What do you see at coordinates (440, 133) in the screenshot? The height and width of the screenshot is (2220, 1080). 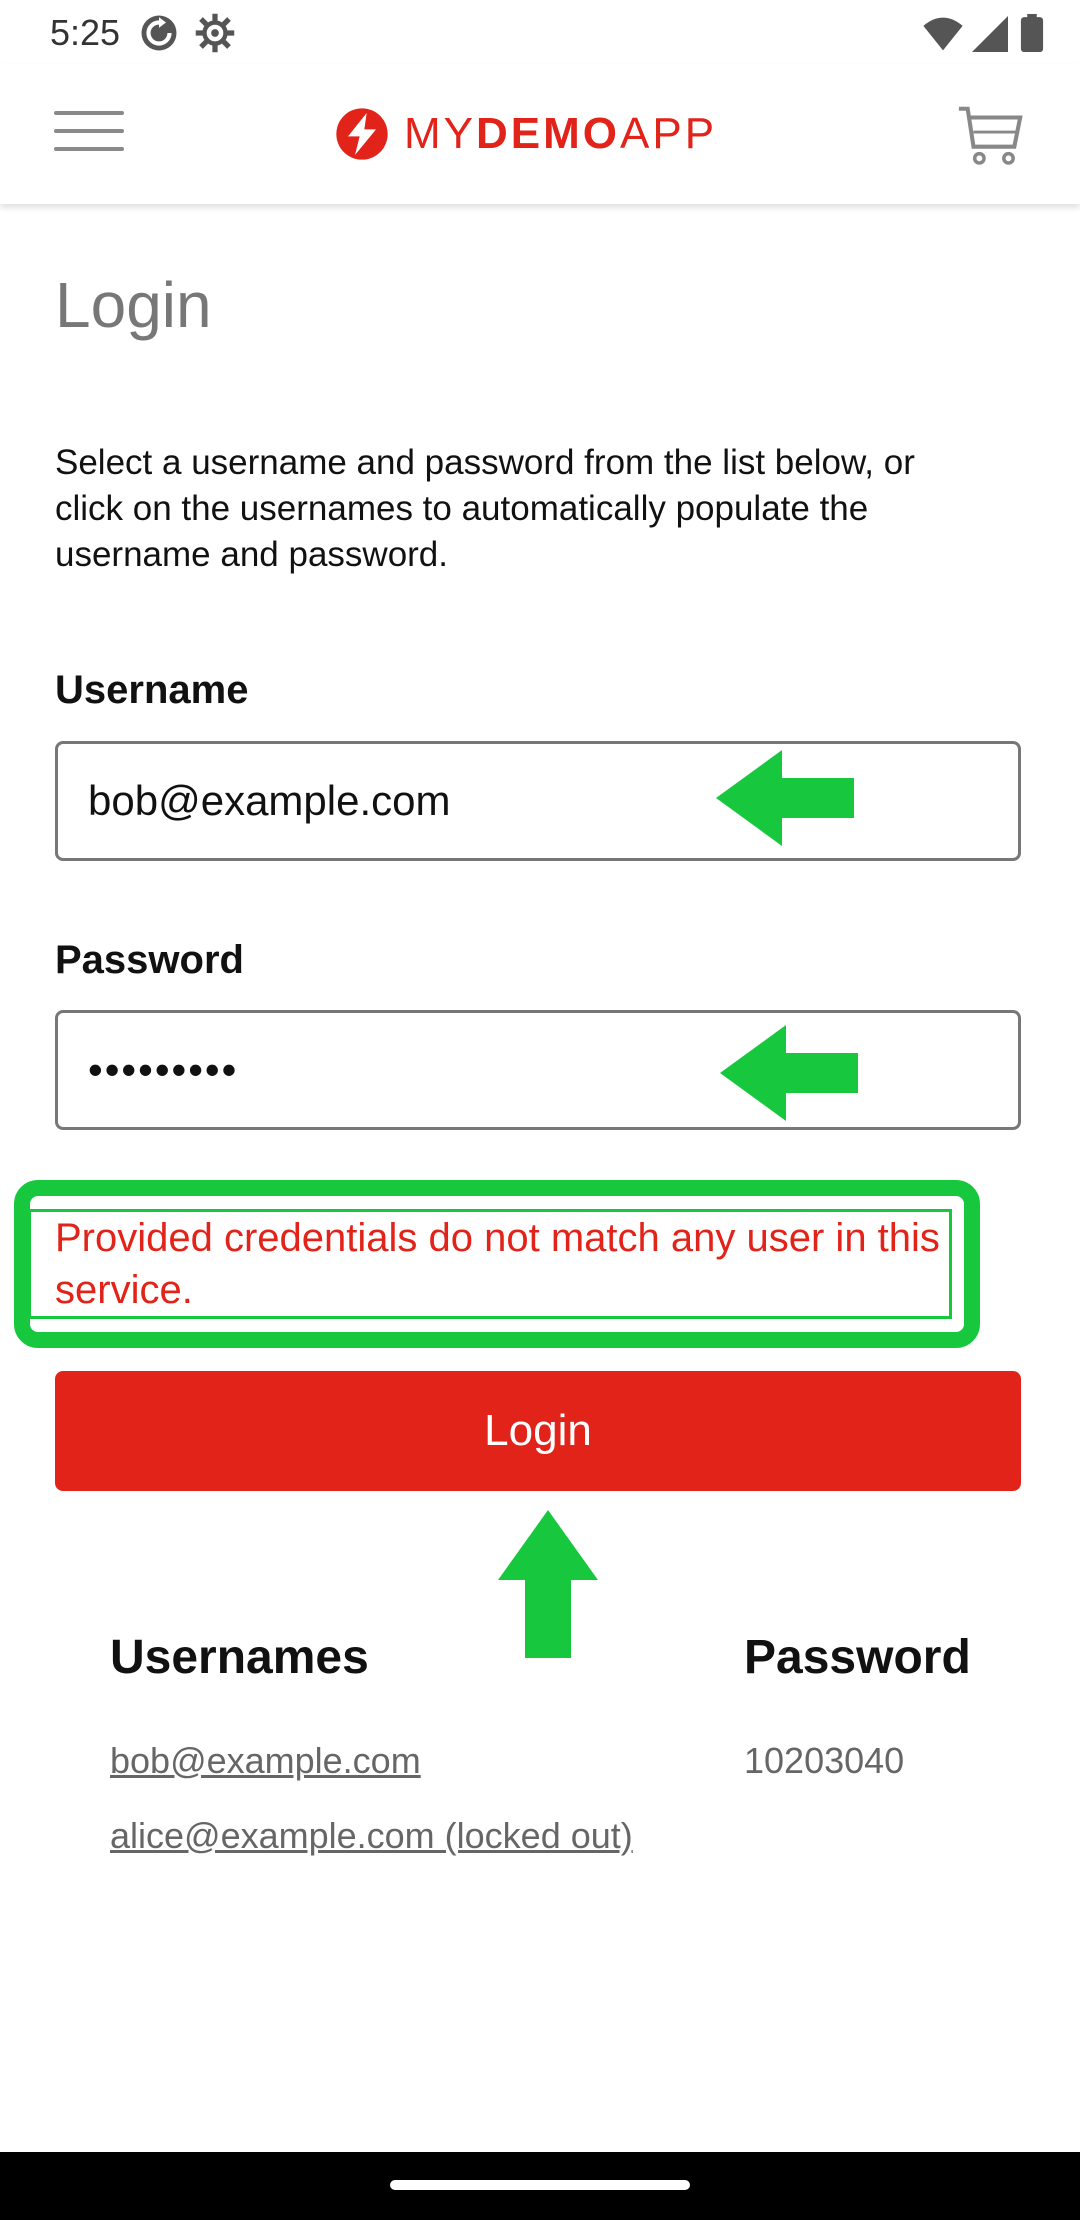 I see `brand-prefix: MY` at bounding box center [440, 133].